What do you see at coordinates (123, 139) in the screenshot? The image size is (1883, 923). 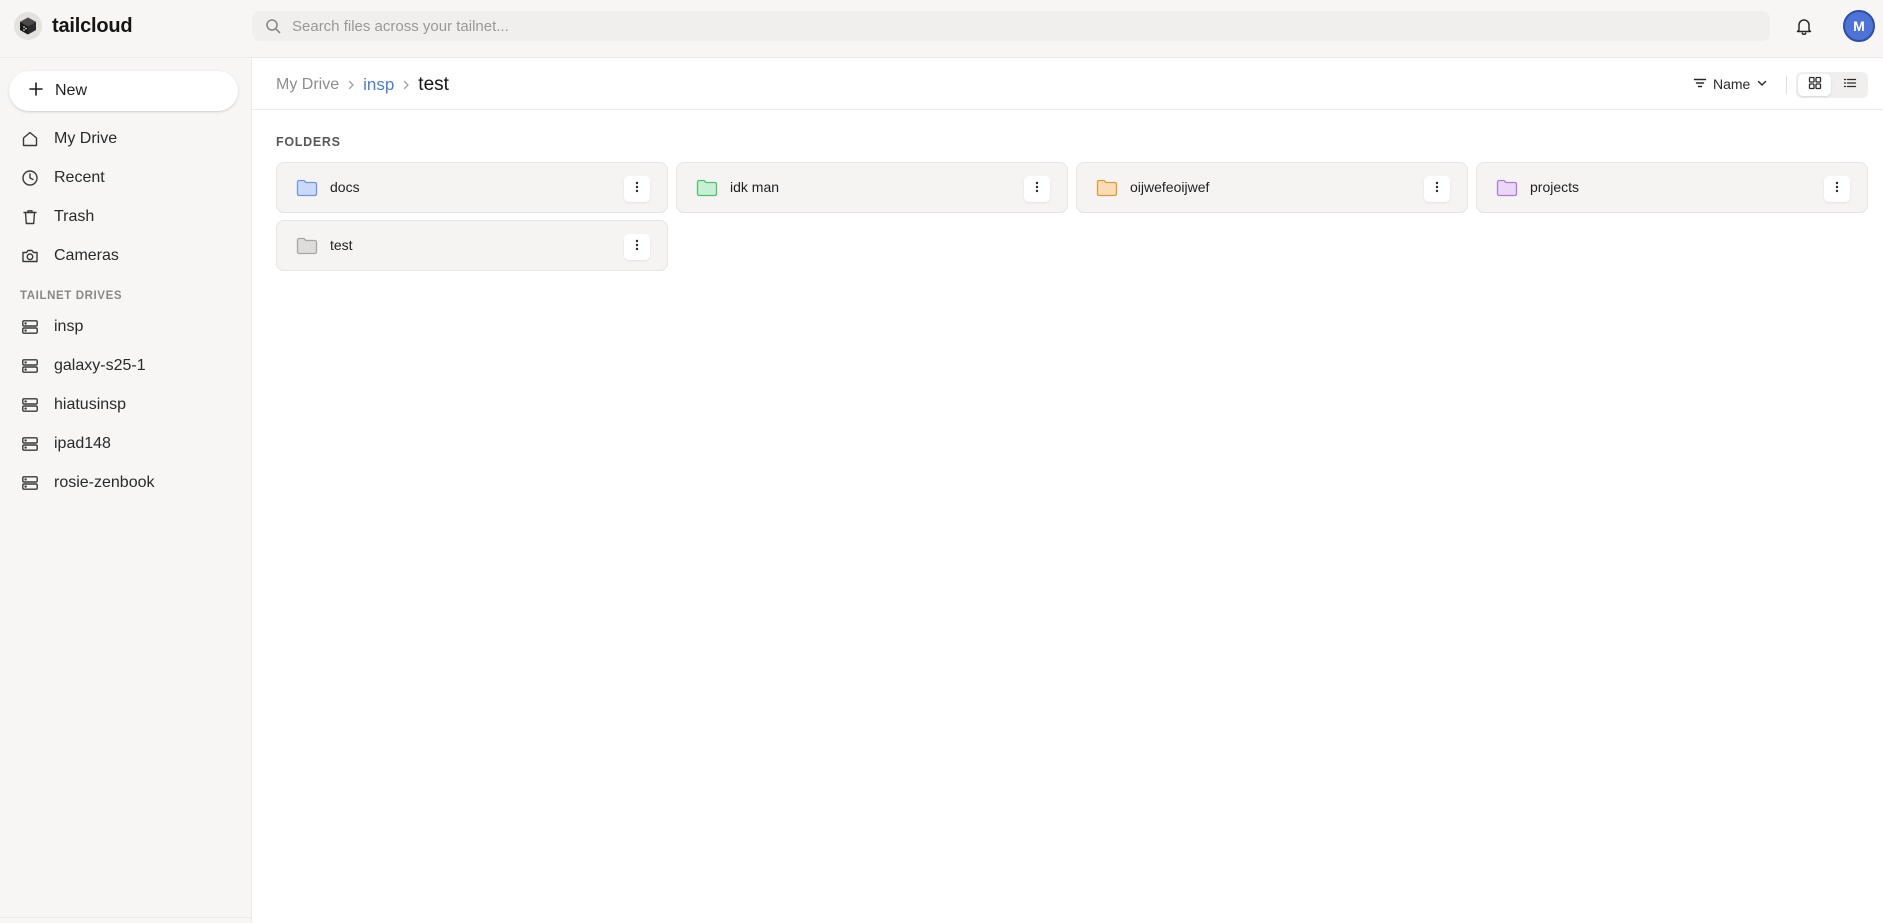 I see `sidebar-item-my-drive: My Drive` at bounding box center [123, 139].